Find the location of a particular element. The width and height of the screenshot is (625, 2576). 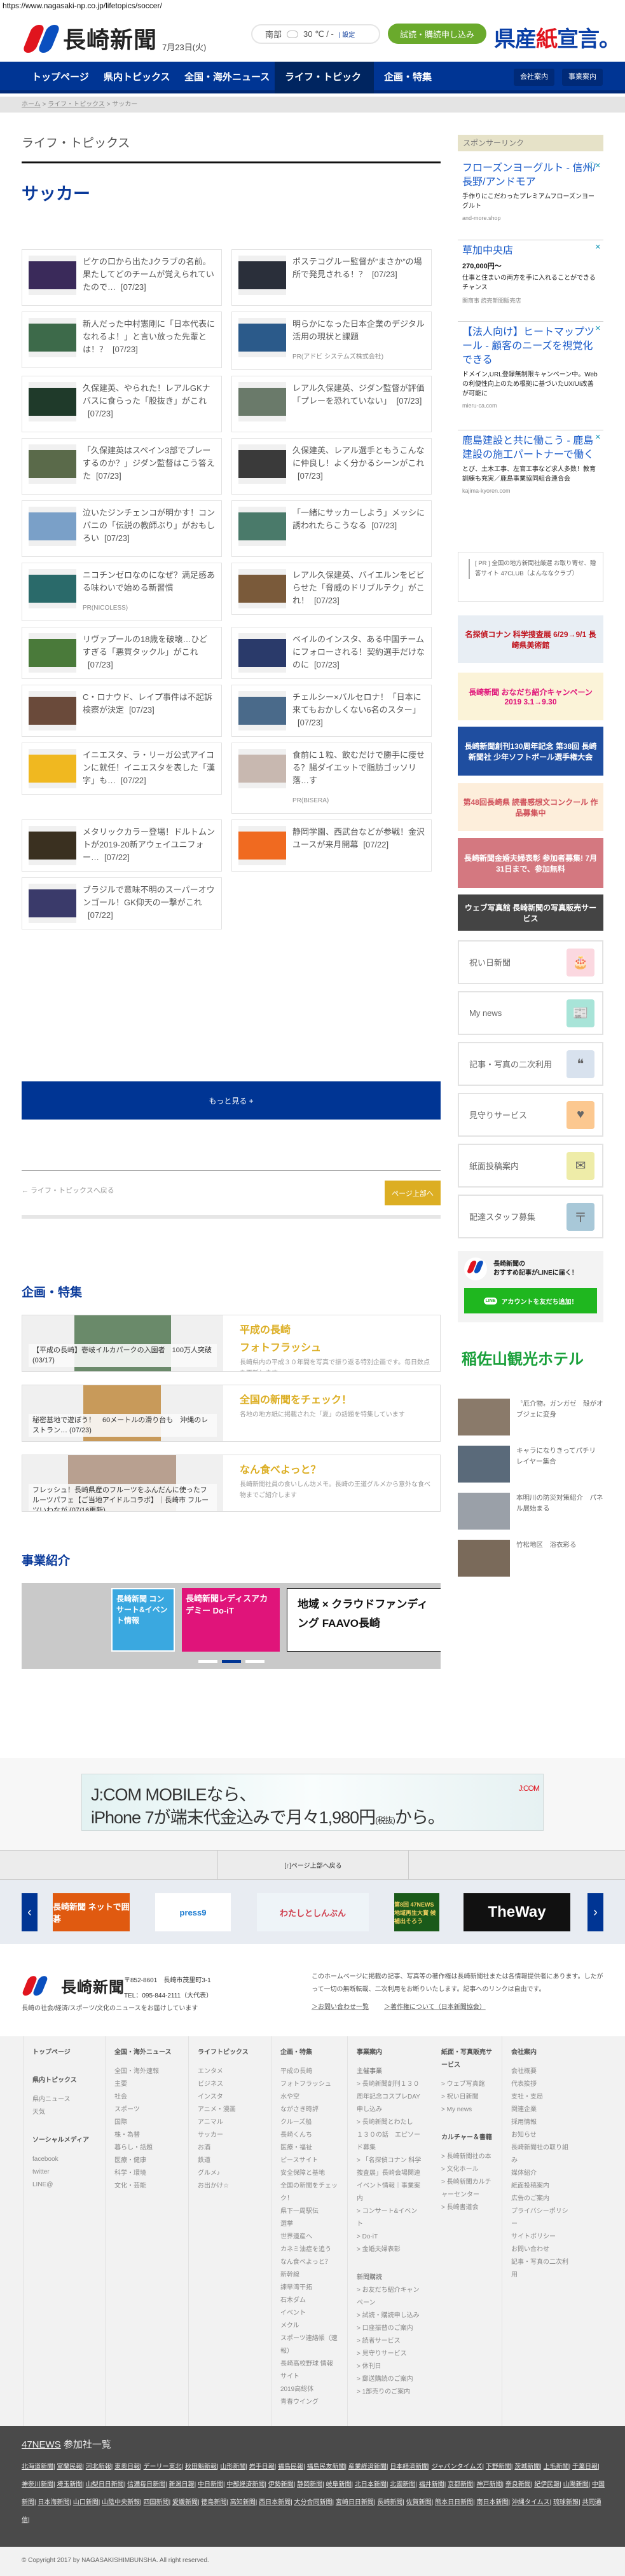

breadcrumb-parent: ライフ・トピックス is located at coordinates (76, 104).